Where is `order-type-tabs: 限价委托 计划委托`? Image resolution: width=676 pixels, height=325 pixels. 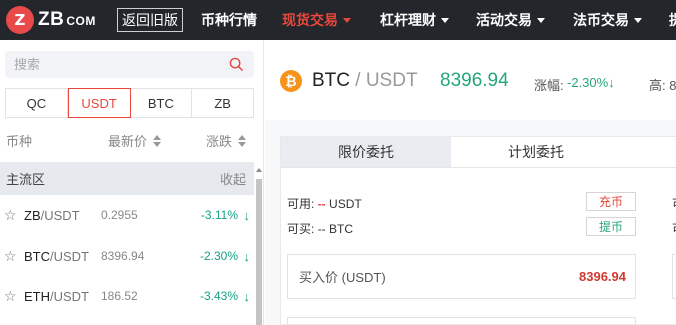
order-type-tabs: 限价委托 计划委托 is located at coordinates (478, 152).